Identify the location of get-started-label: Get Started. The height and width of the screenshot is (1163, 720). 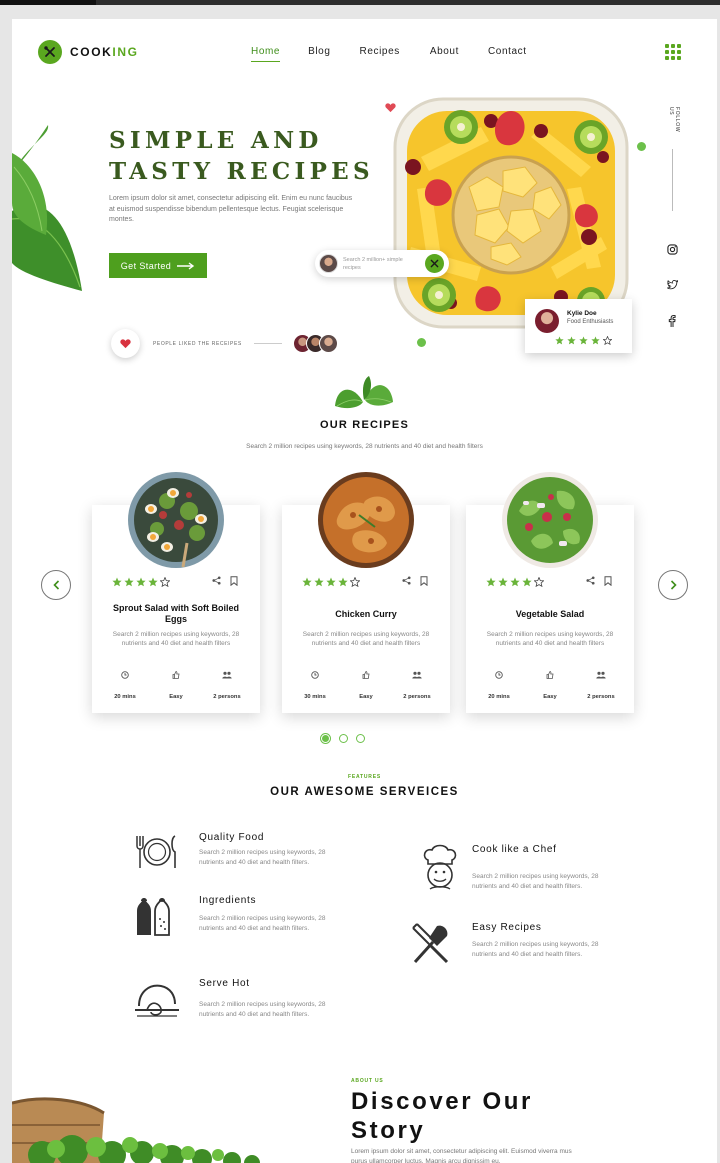
(146, 265).